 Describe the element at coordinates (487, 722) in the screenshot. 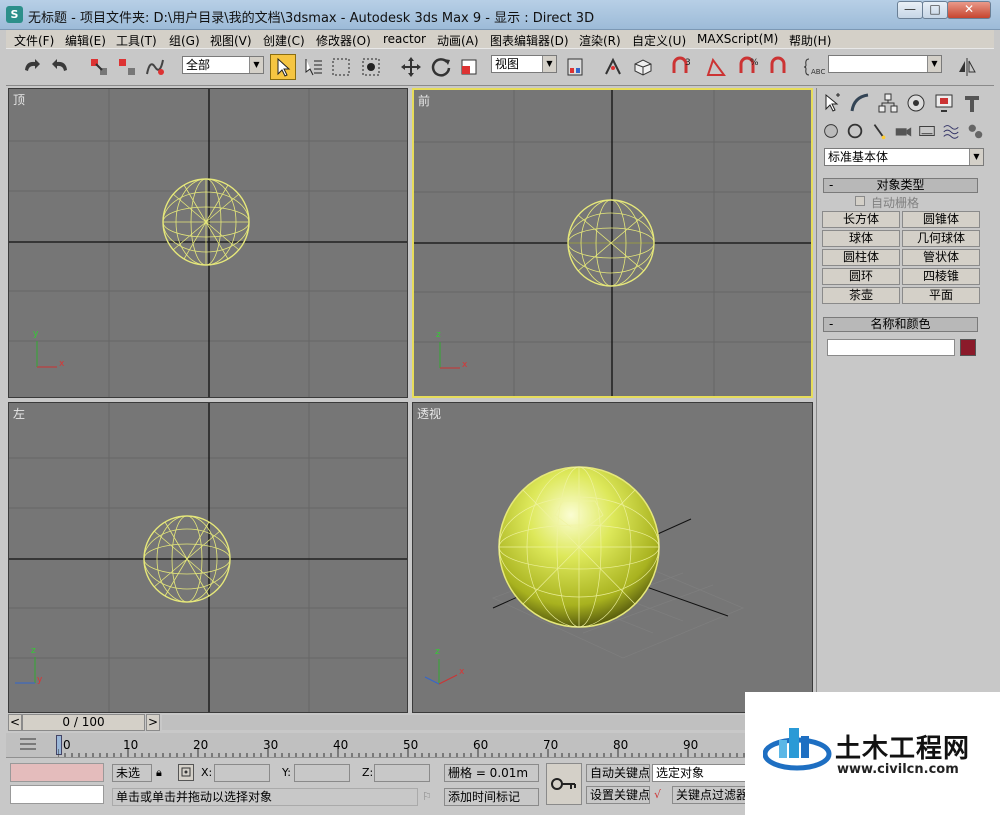

I see `time-slider-track` at that location.